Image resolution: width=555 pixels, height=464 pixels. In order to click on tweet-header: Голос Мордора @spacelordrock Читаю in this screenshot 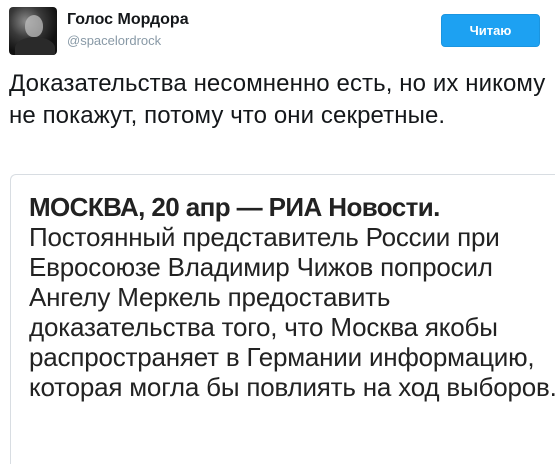, I will do `click(277, 31)`.